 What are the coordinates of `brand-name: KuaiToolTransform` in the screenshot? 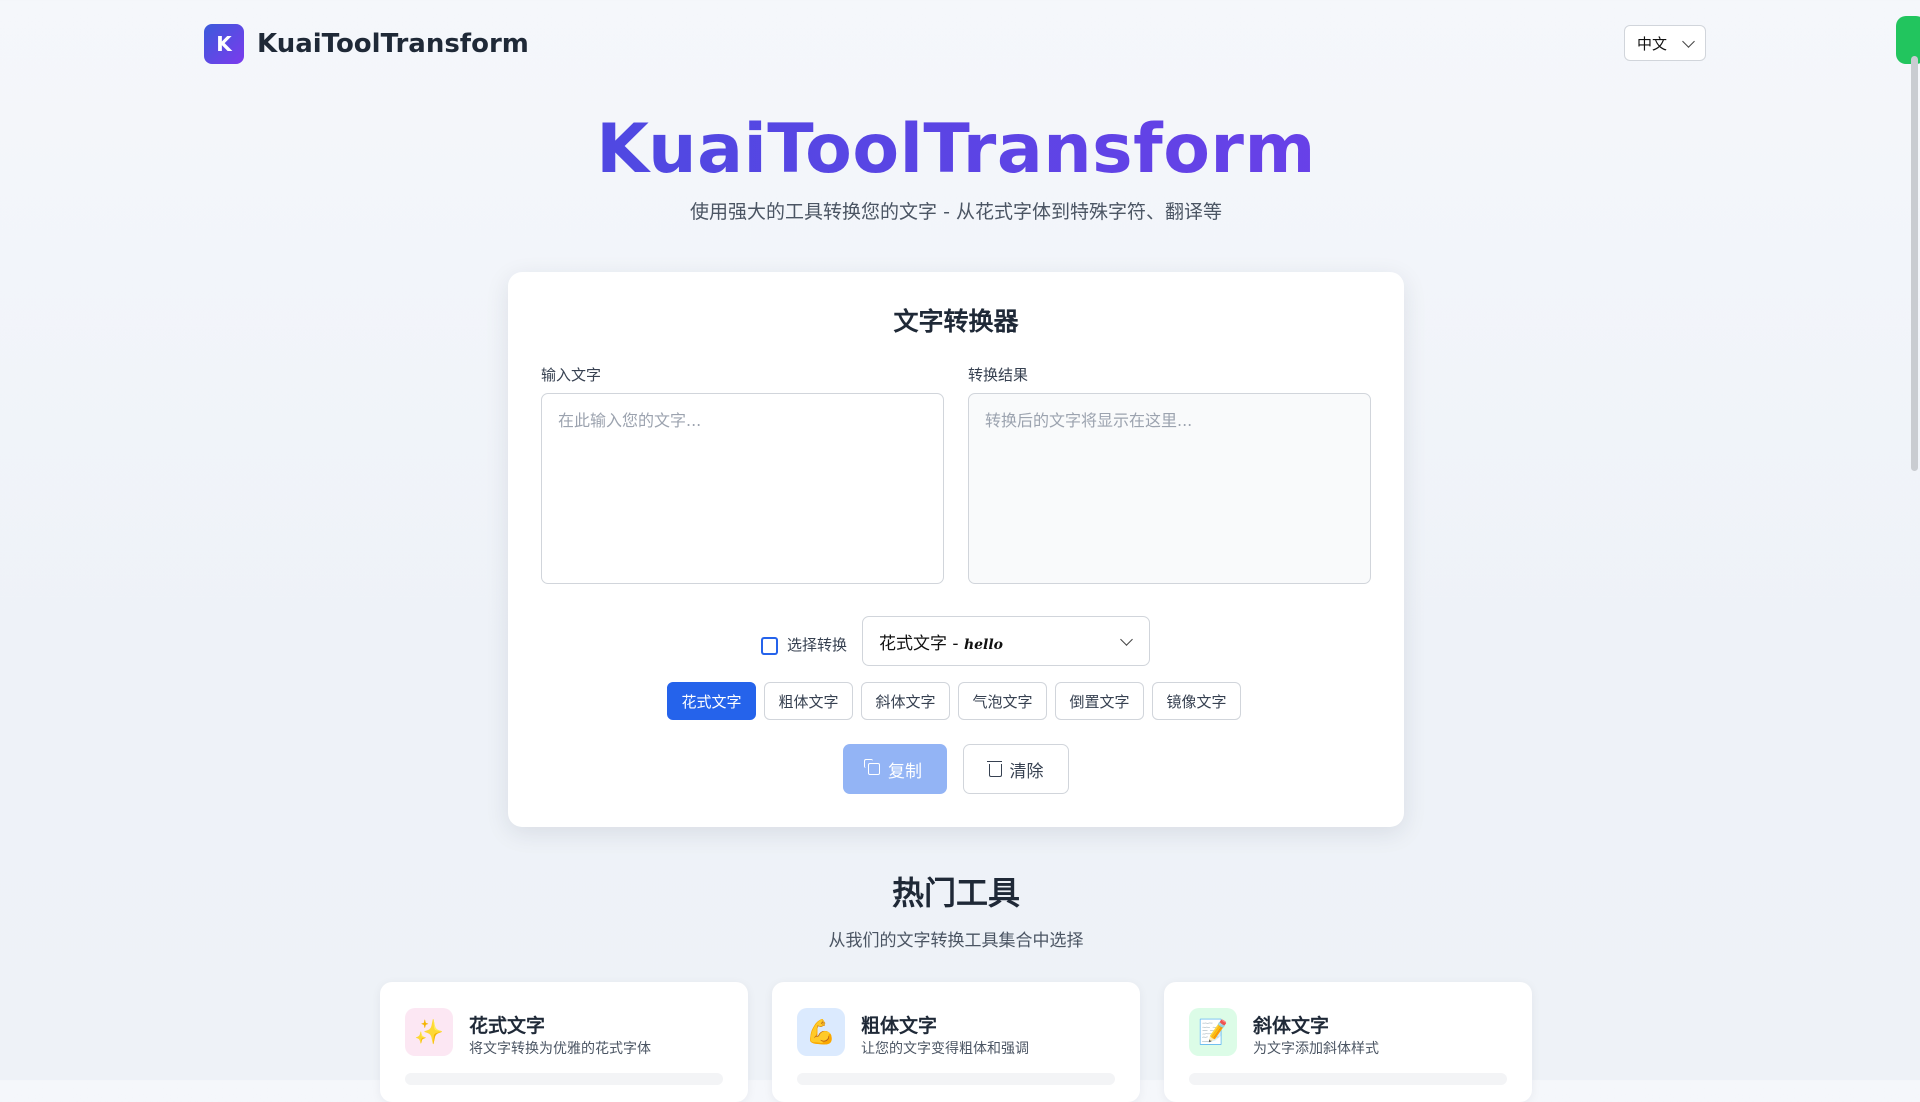 It's located at (393, 44).